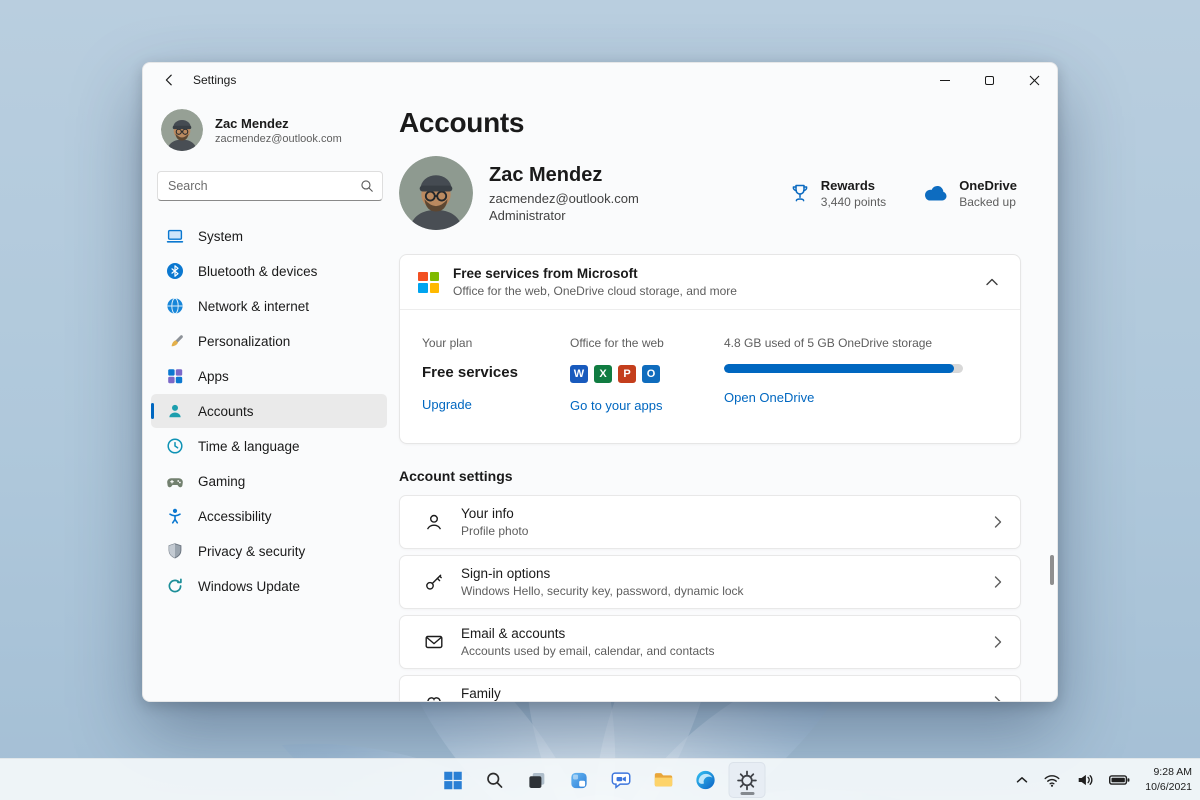  I want to click on sidebar-item-bluetooth-devices: Bluetooth & devices, so click(269, 271).